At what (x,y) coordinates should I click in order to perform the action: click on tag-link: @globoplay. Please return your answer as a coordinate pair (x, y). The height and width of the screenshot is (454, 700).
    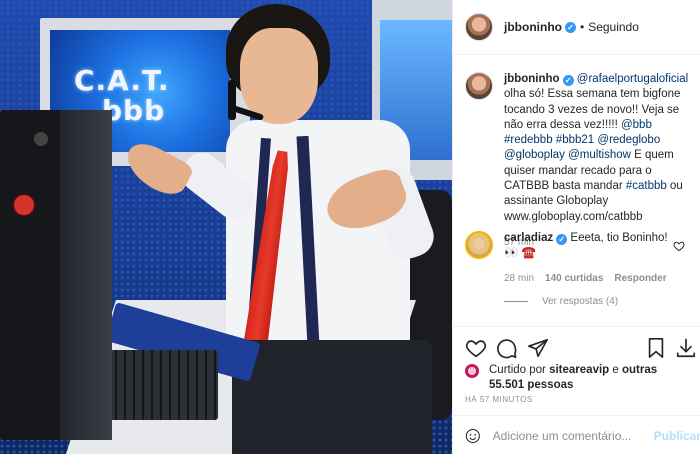
    Looking at the image, I should click on (534, 155).